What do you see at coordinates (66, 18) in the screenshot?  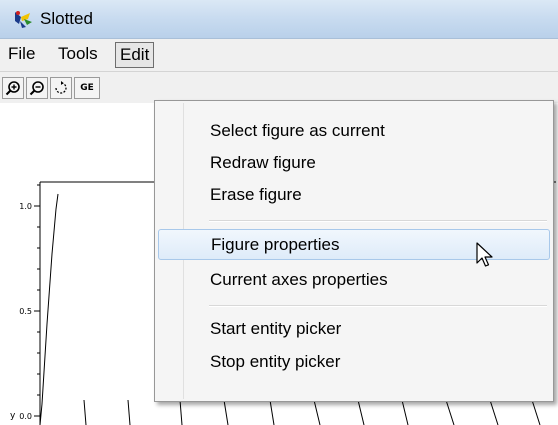 I see `window-title: Slotted` at bounding box center [66, 18].